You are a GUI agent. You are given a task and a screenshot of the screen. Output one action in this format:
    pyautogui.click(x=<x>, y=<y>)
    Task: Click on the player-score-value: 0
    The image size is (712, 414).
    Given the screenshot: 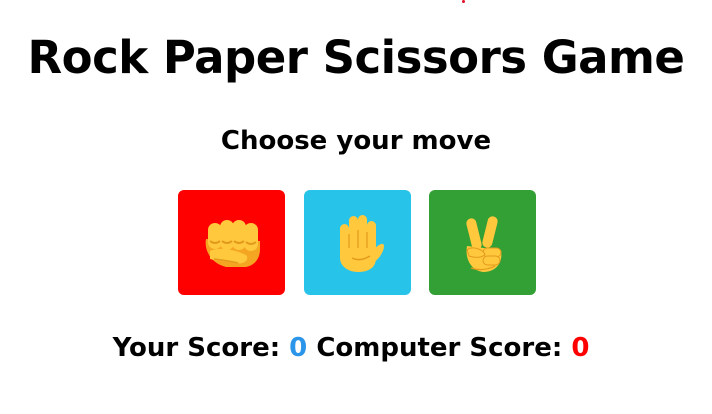 What is the action you would take?
    pyautogui.click(x=298, y=348)
    